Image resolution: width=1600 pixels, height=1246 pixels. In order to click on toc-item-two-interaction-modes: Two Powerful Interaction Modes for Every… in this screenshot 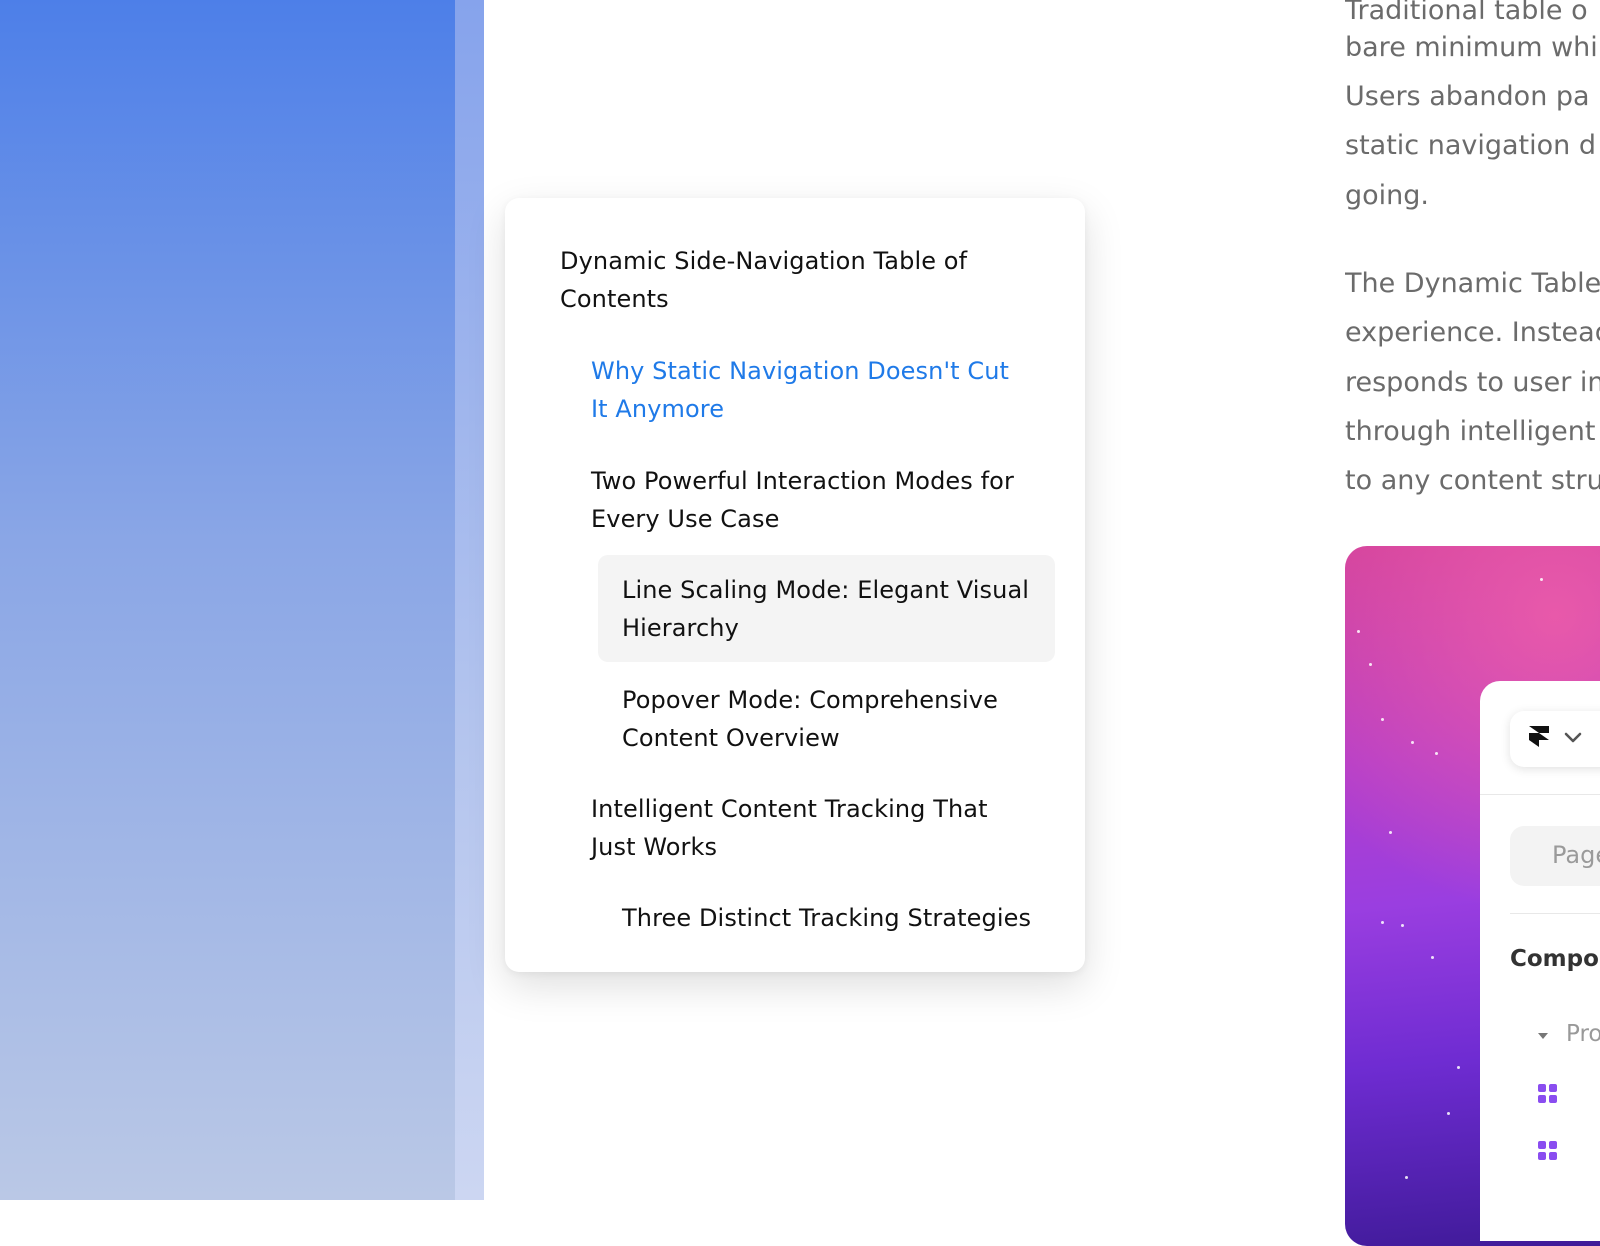, I will do `click(821, 500)`.